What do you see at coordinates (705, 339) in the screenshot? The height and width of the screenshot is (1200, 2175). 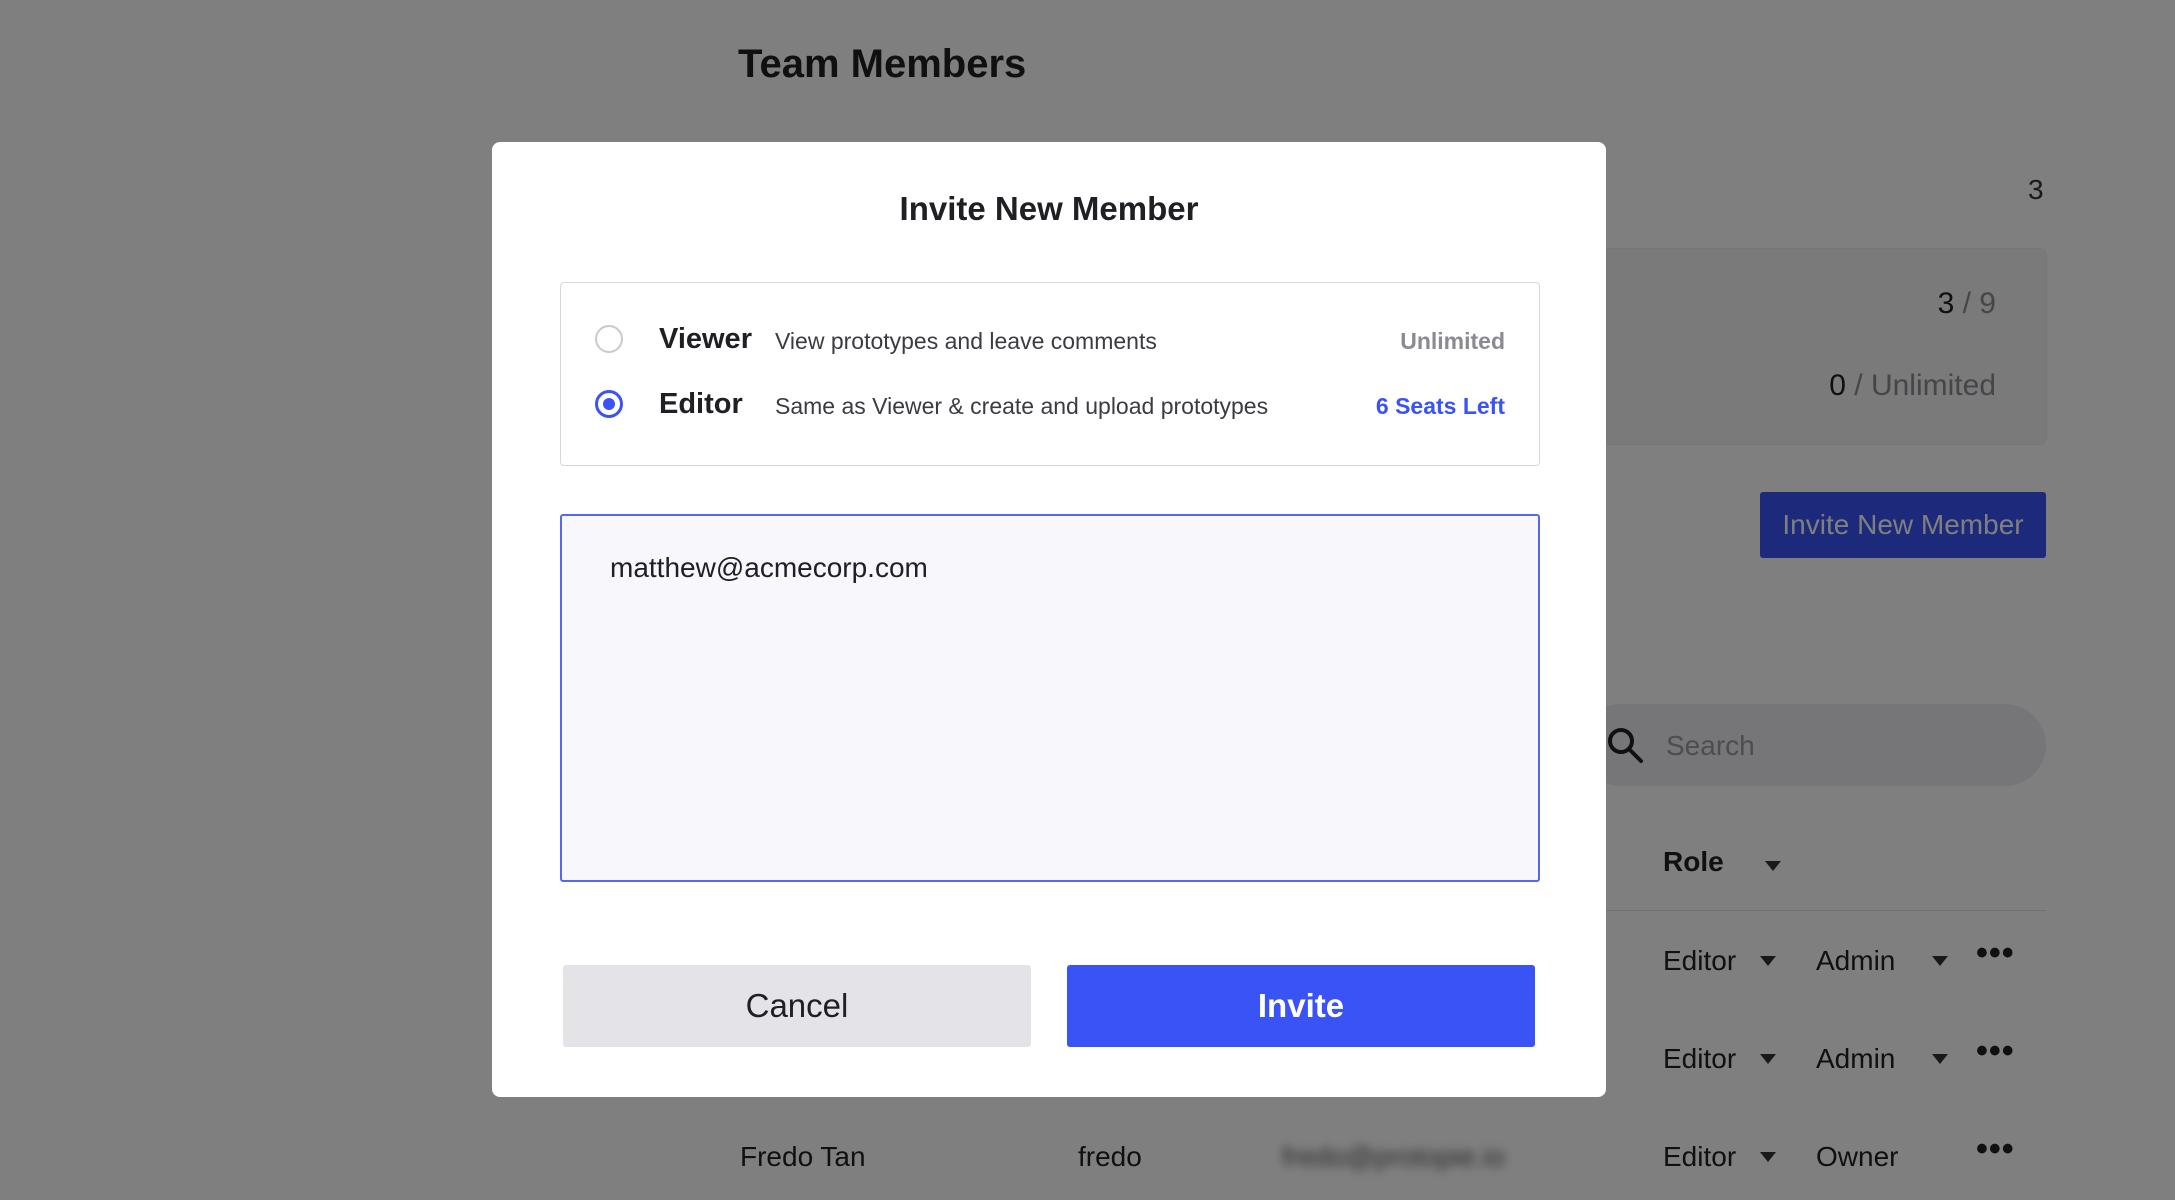 I see `viewer-role-name: Viewer` at bounding box center [705, 339].